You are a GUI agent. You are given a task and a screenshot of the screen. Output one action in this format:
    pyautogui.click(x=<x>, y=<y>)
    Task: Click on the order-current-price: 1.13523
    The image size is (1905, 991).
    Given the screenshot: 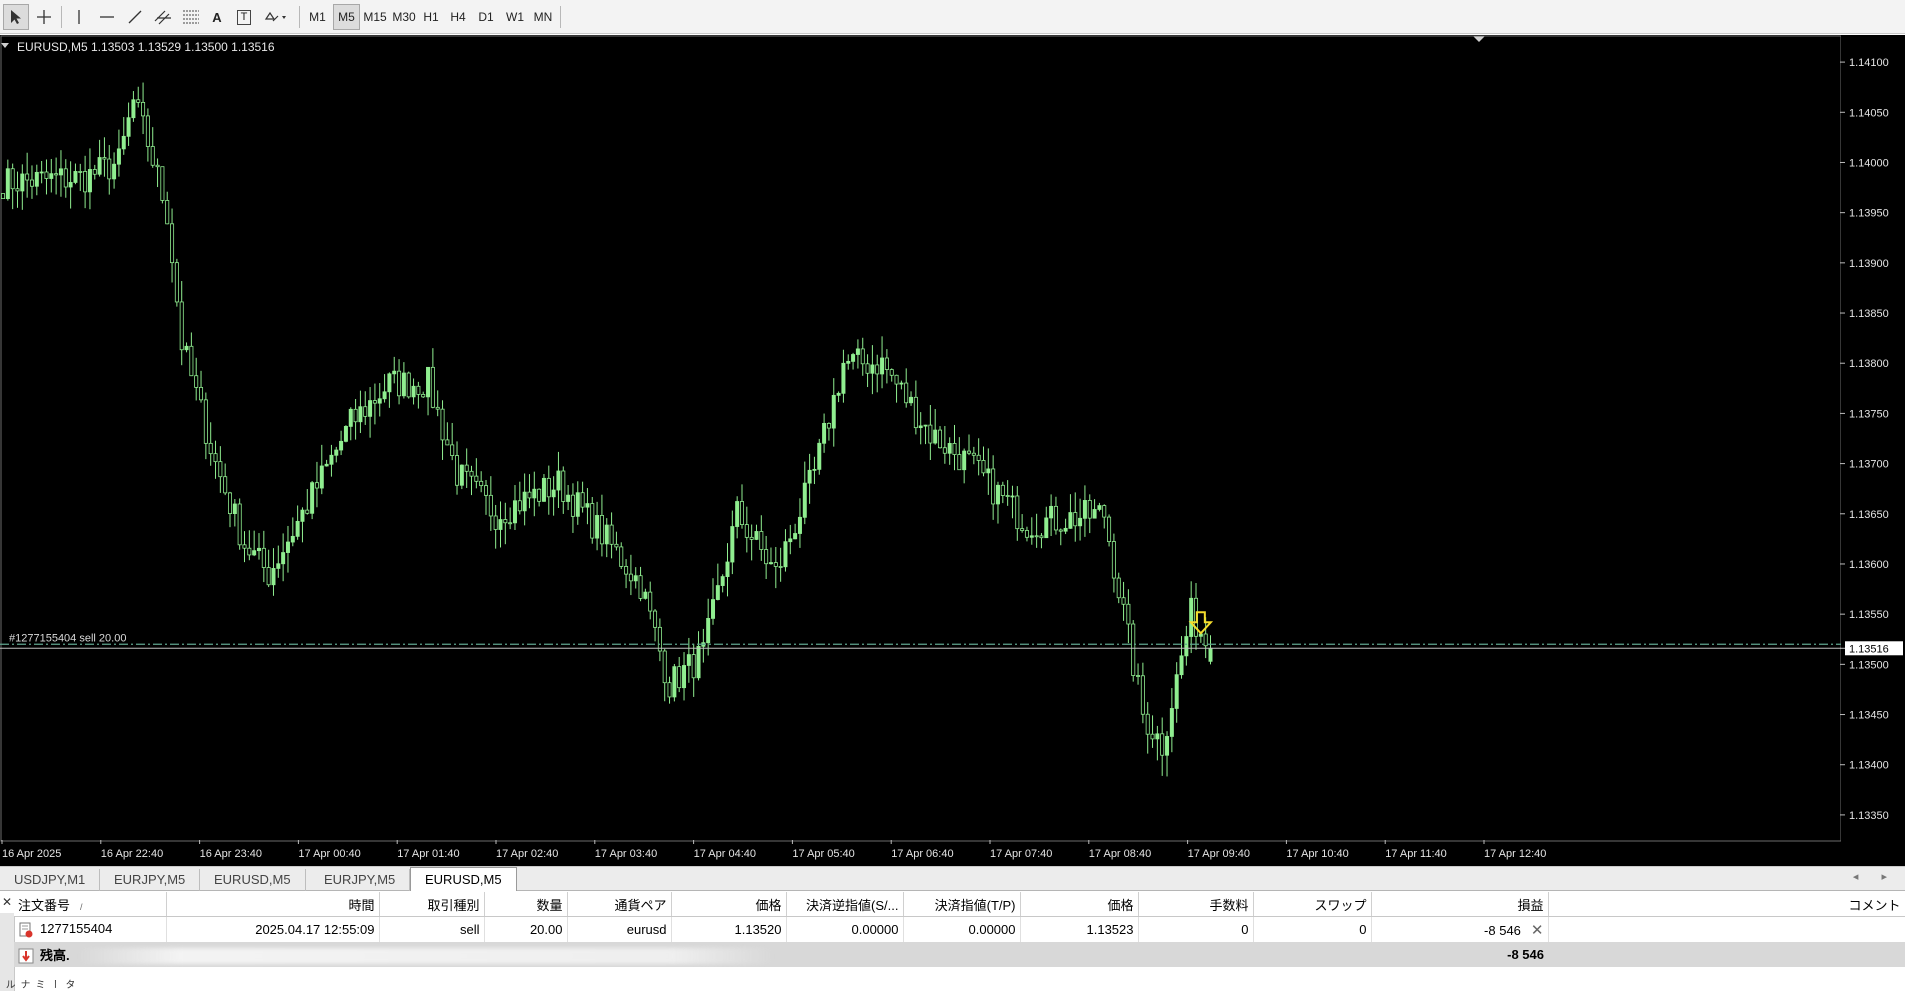 What is the action you would take?
    pyautogui.click(x=1079, y=929)
    